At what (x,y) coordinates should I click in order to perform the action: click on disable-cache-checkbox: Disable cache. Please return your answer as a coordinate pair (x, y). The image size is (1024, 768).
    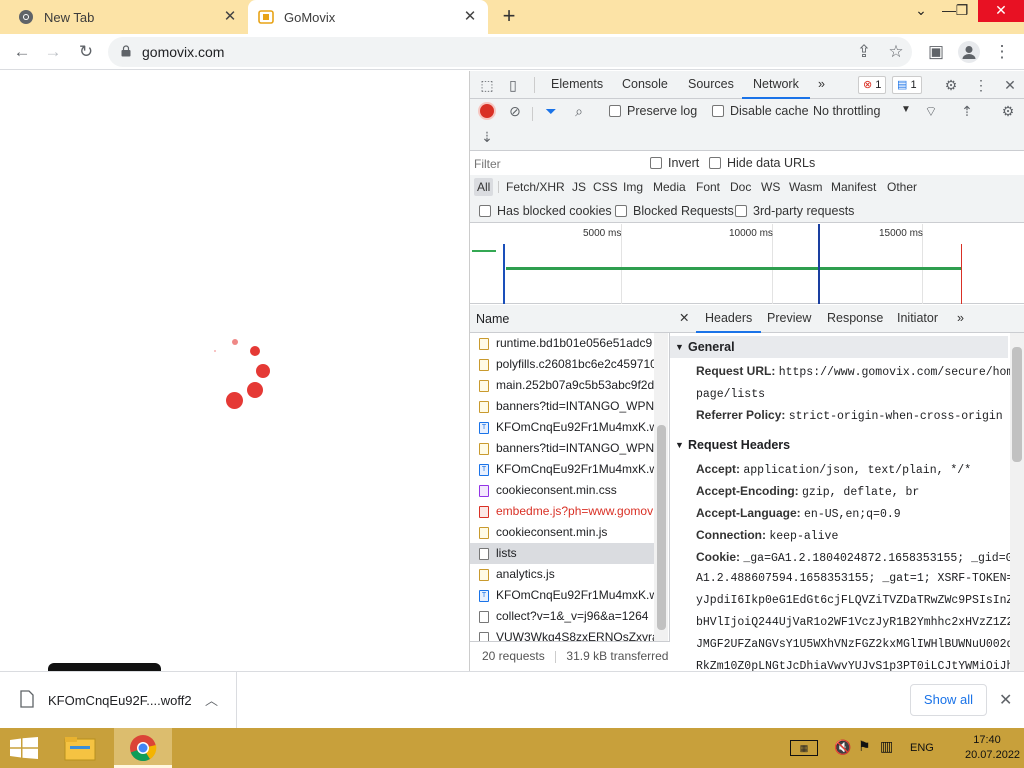
    Looking at the image, I should click on (760, 111).